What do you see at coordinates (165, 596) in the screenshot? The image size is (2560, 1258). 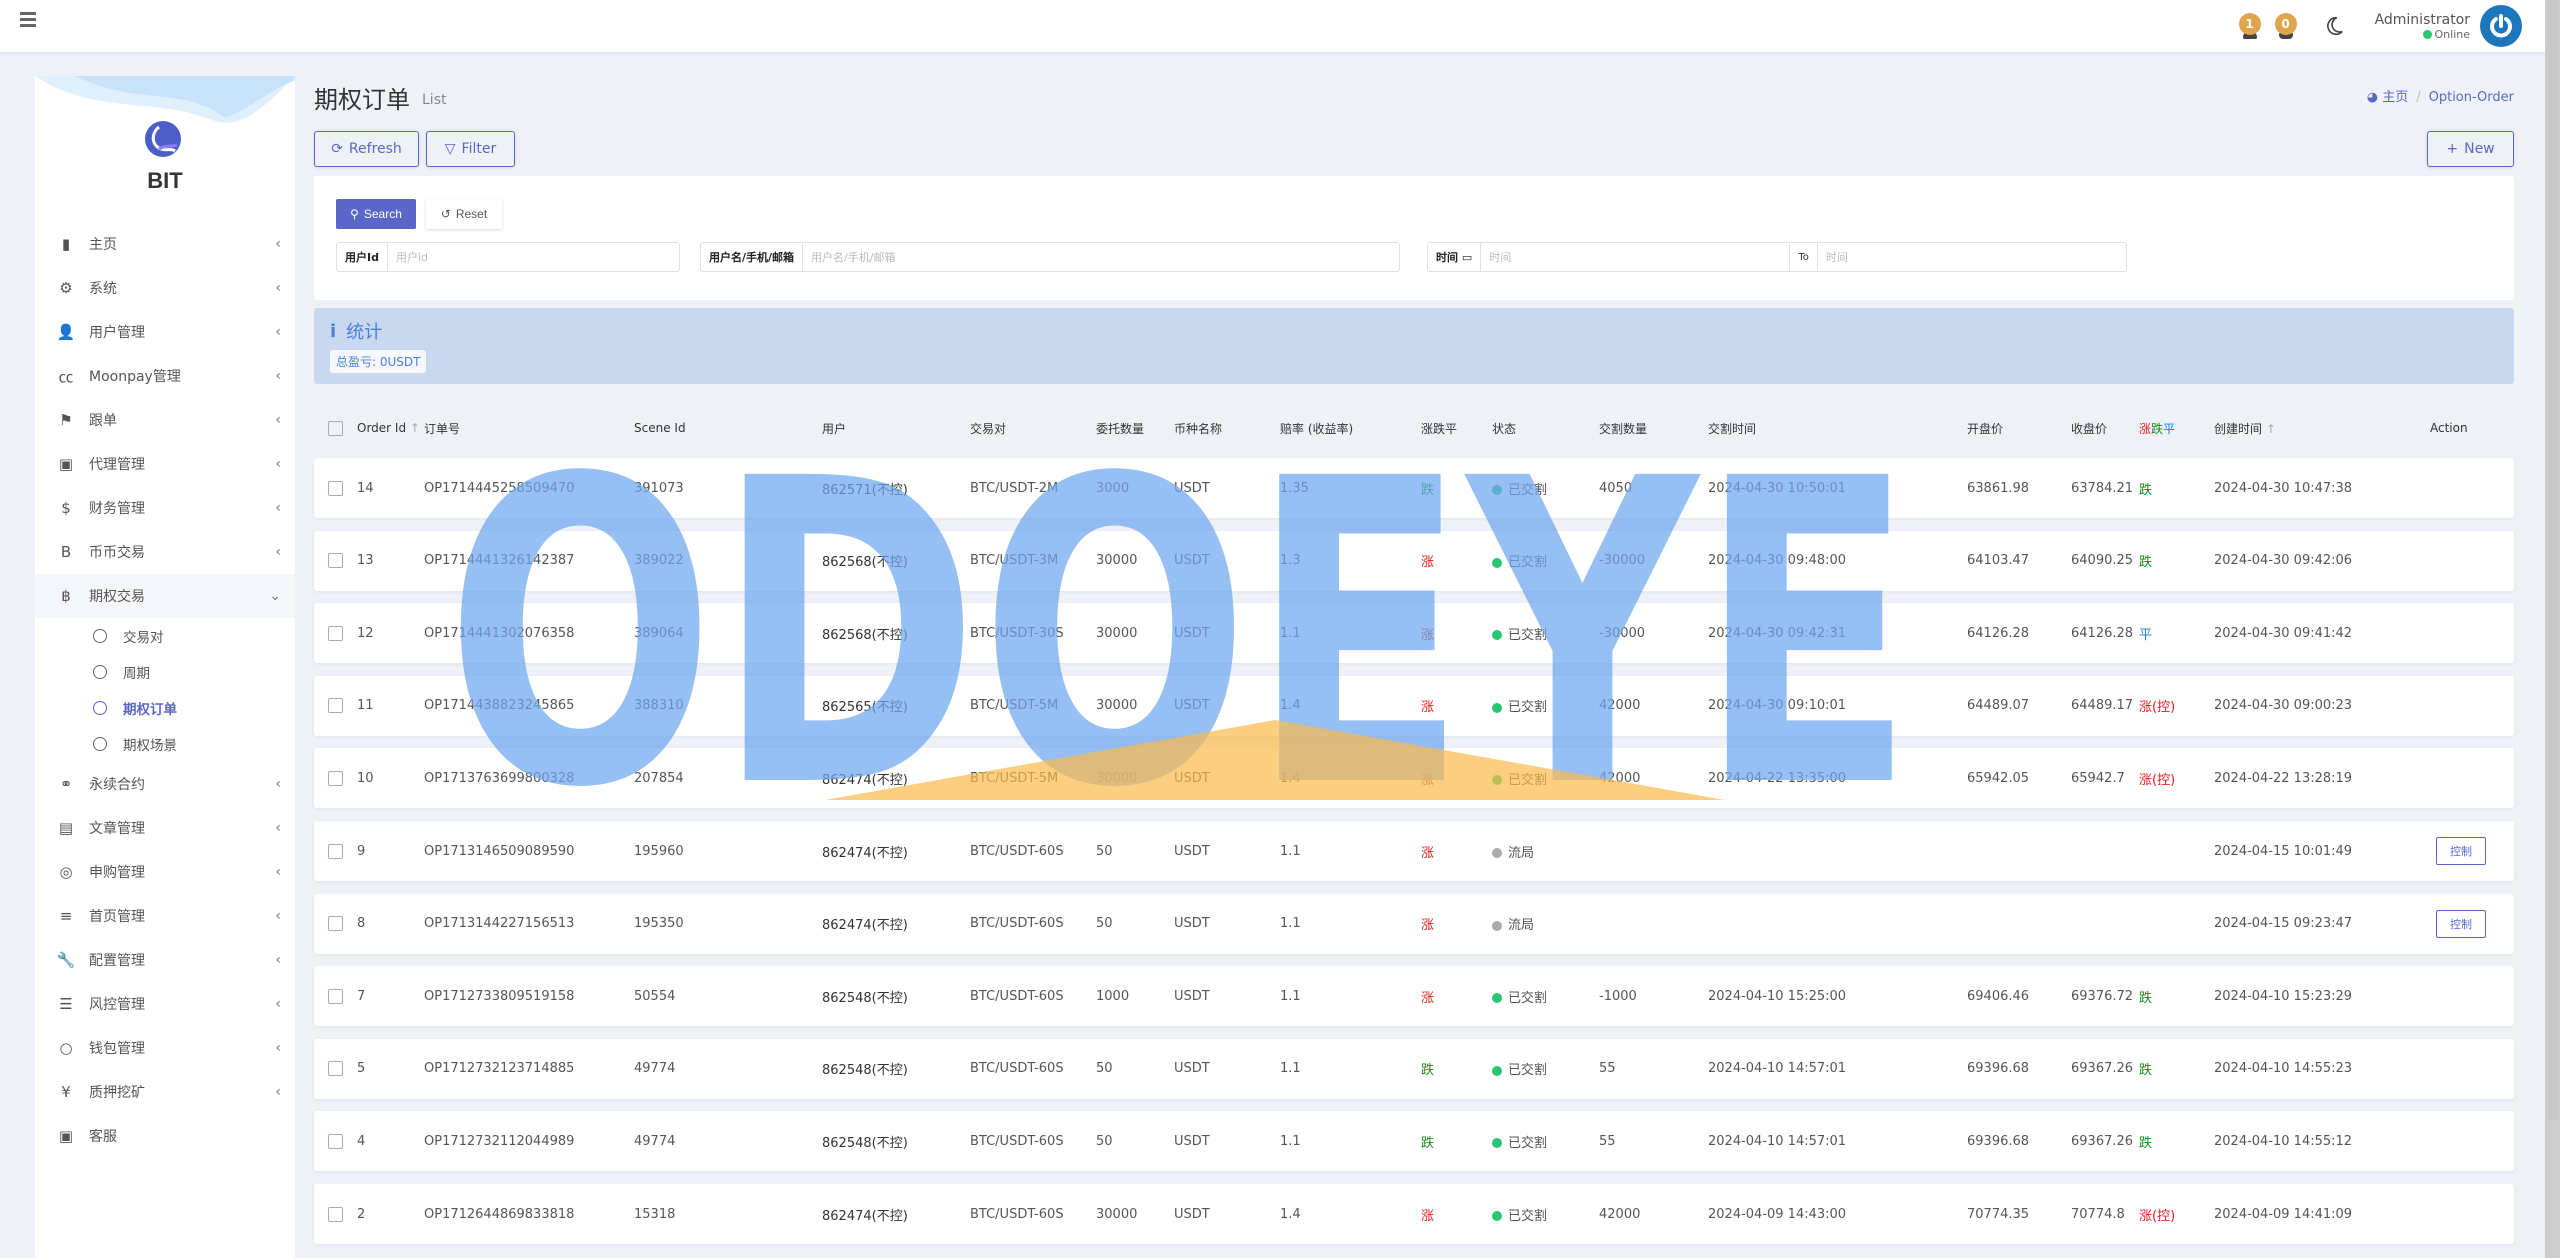 I see `sidebar-item-8: ฿ 期权交易 ⌄` at bounding box center [165, 596].